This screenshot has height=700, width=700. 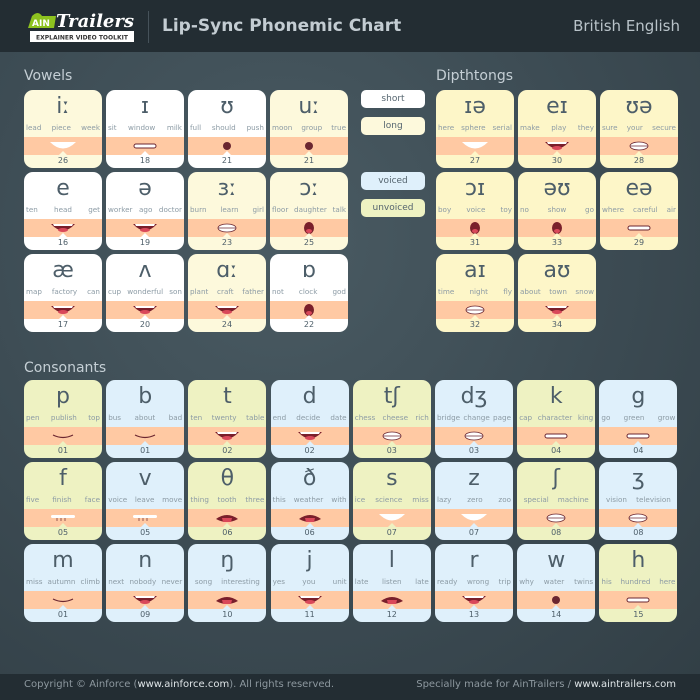 What do you see at coordinates (474, 532) in the screenshot?
I see `viseme-number: 07` at bounding box center [474, 532].